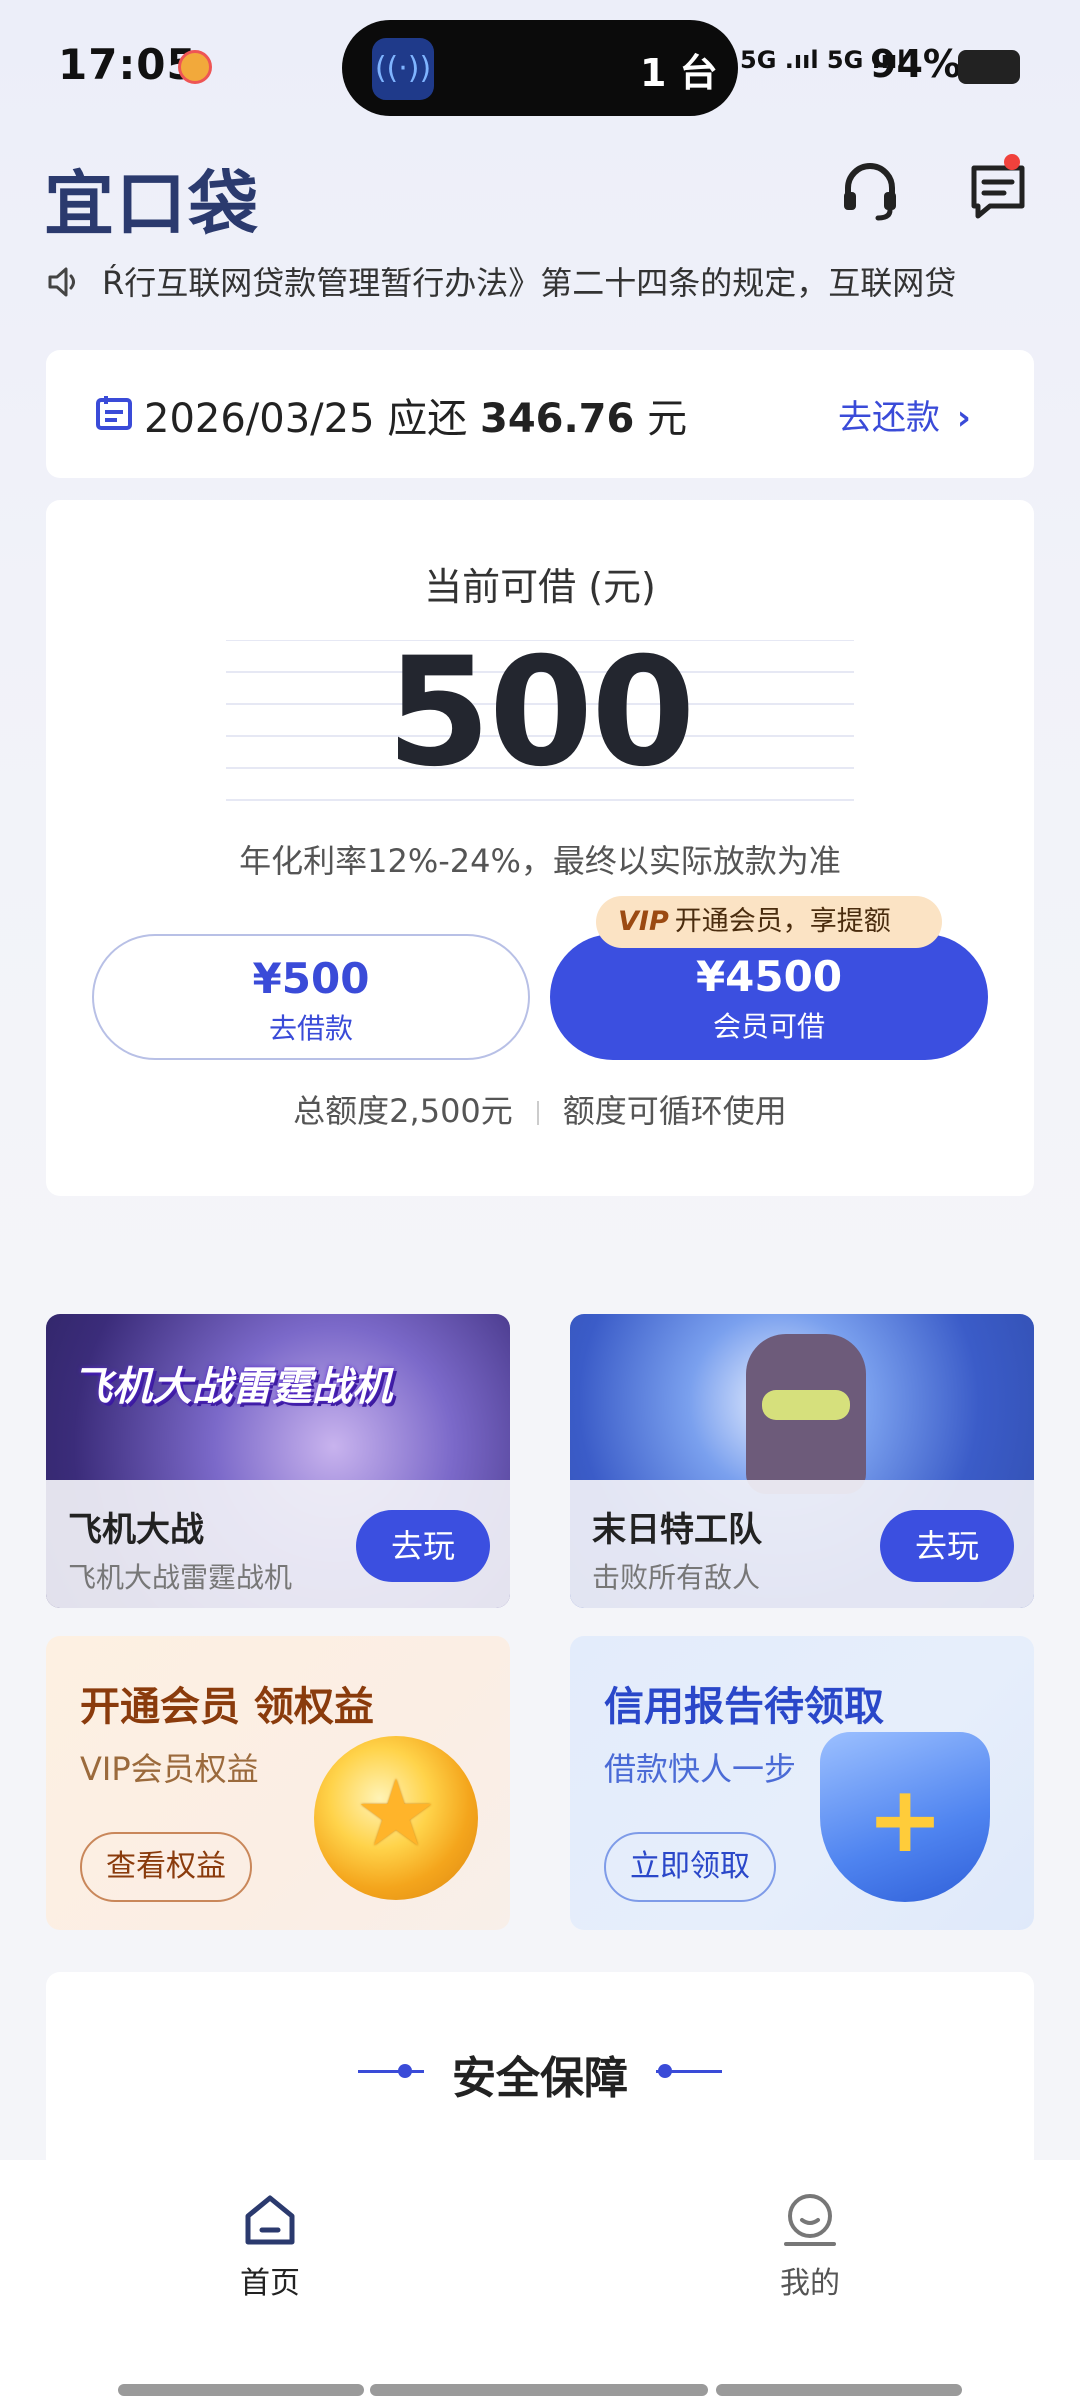 The width and height of the screenshot is (1080, 2400). I want to click on battery-percent: 94%, so click(915, 64).